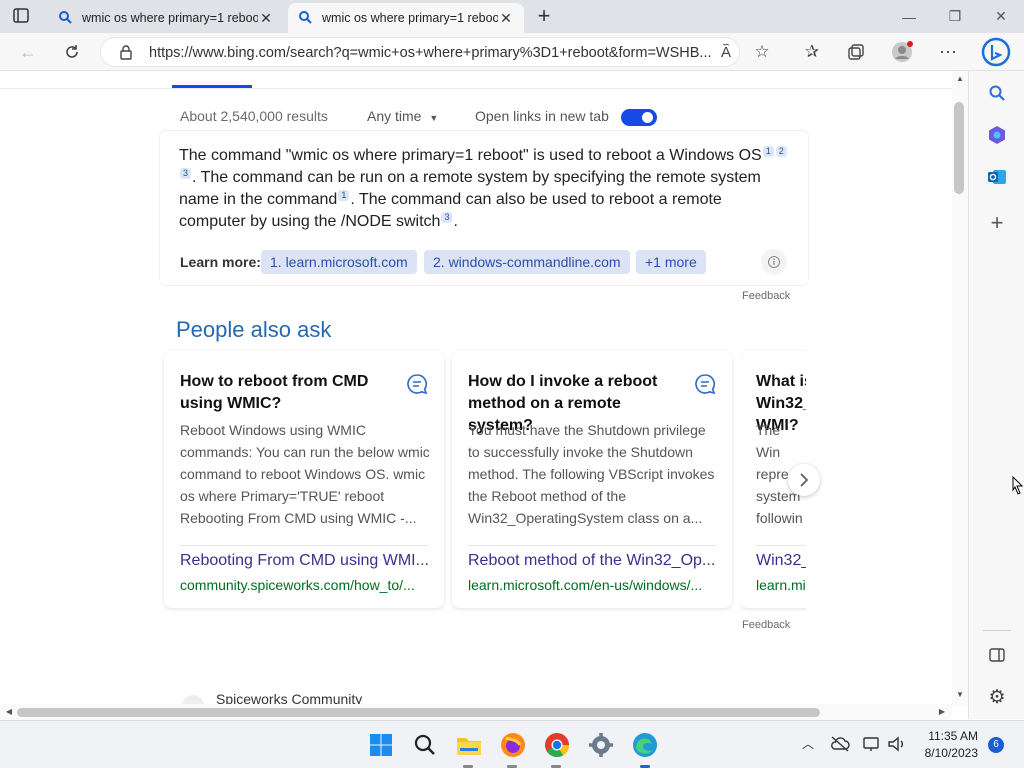 This screenshot has width=1024, height=768. Describe the element at coordinates (527, 262) in the screenshot. I see `learn-more-link: 2. windows-commandline.com` at that location.